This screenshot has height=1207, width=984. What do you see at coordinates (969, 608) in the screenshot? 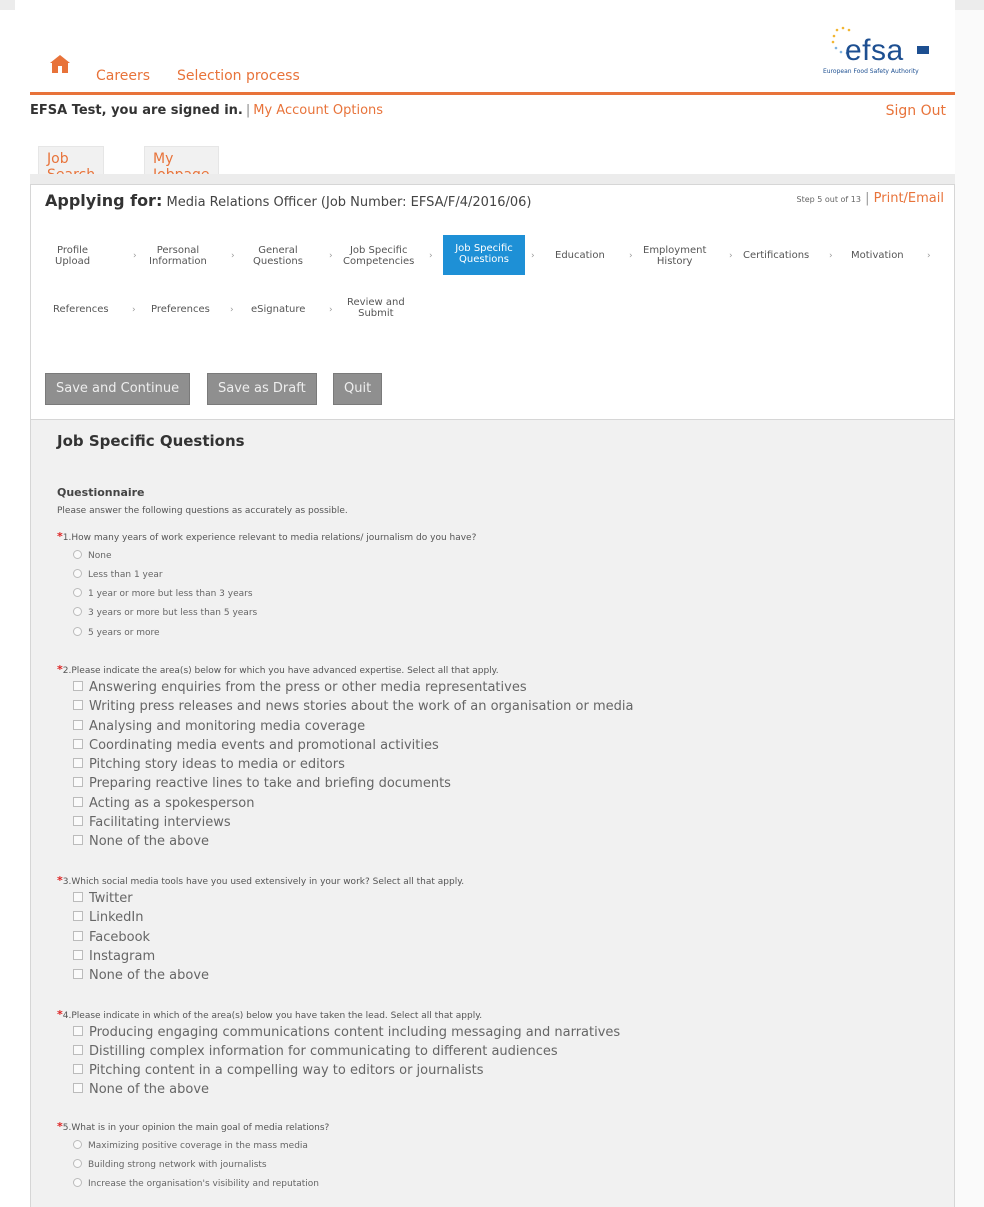
I see `right-shade` at bounding box center [969, 608].